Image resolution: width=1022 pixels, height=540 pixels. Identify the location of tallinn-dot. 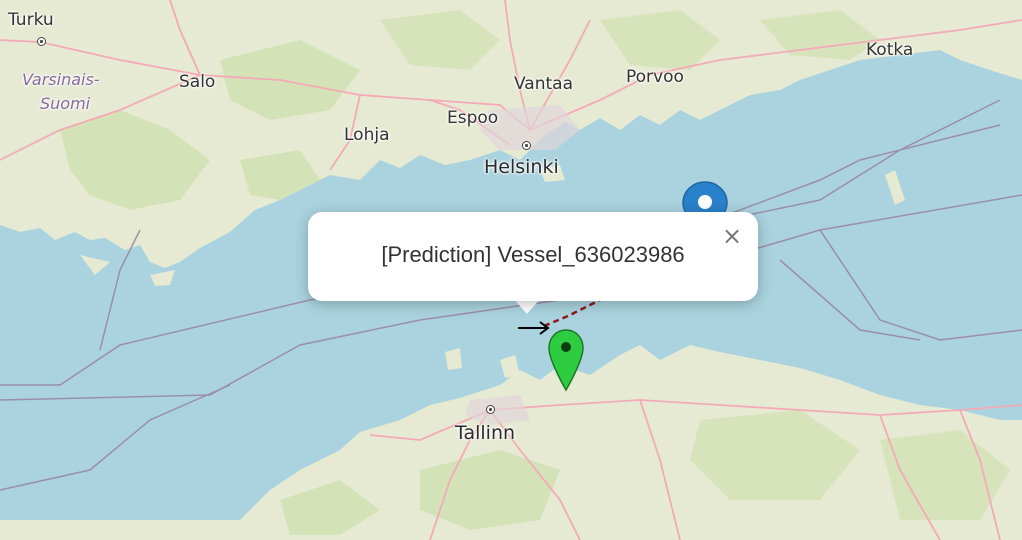
(490, 409).